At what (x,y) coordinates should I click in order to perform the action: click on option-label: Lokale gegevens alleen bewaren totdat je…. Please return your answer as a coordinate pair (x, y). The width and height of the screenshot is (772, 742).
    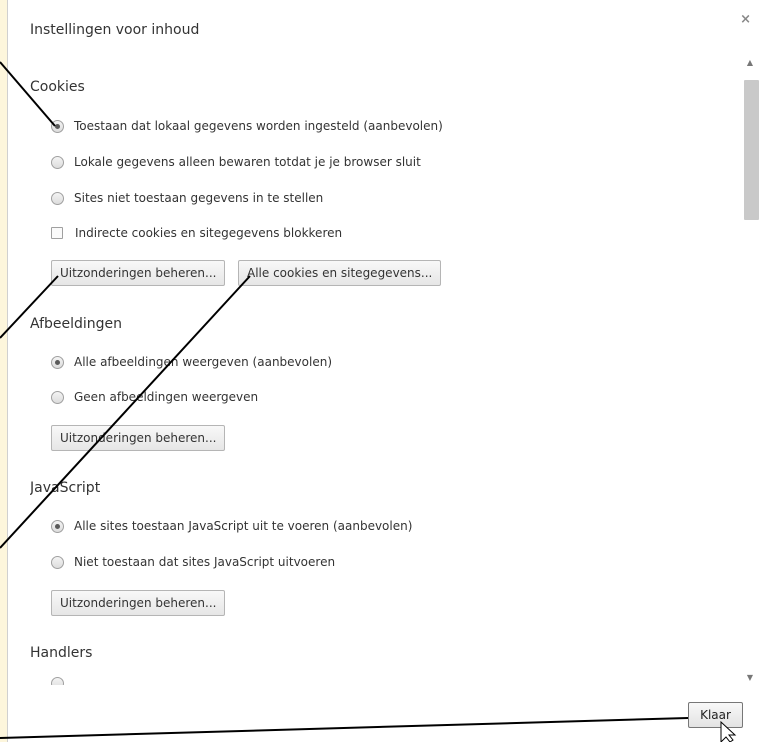
    Looking at the image, I should click on (247, 162).